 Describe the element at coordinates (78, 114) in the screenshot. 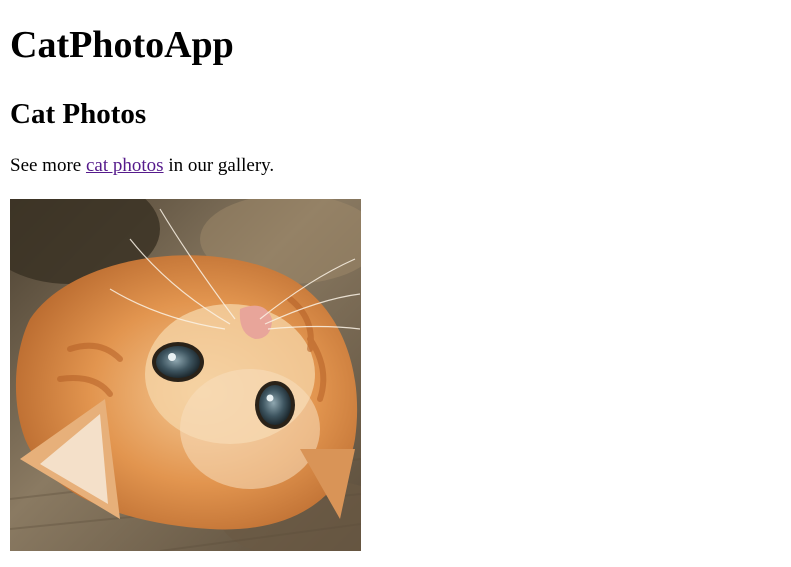

I see `section-heading: Cat Photos` at that location.